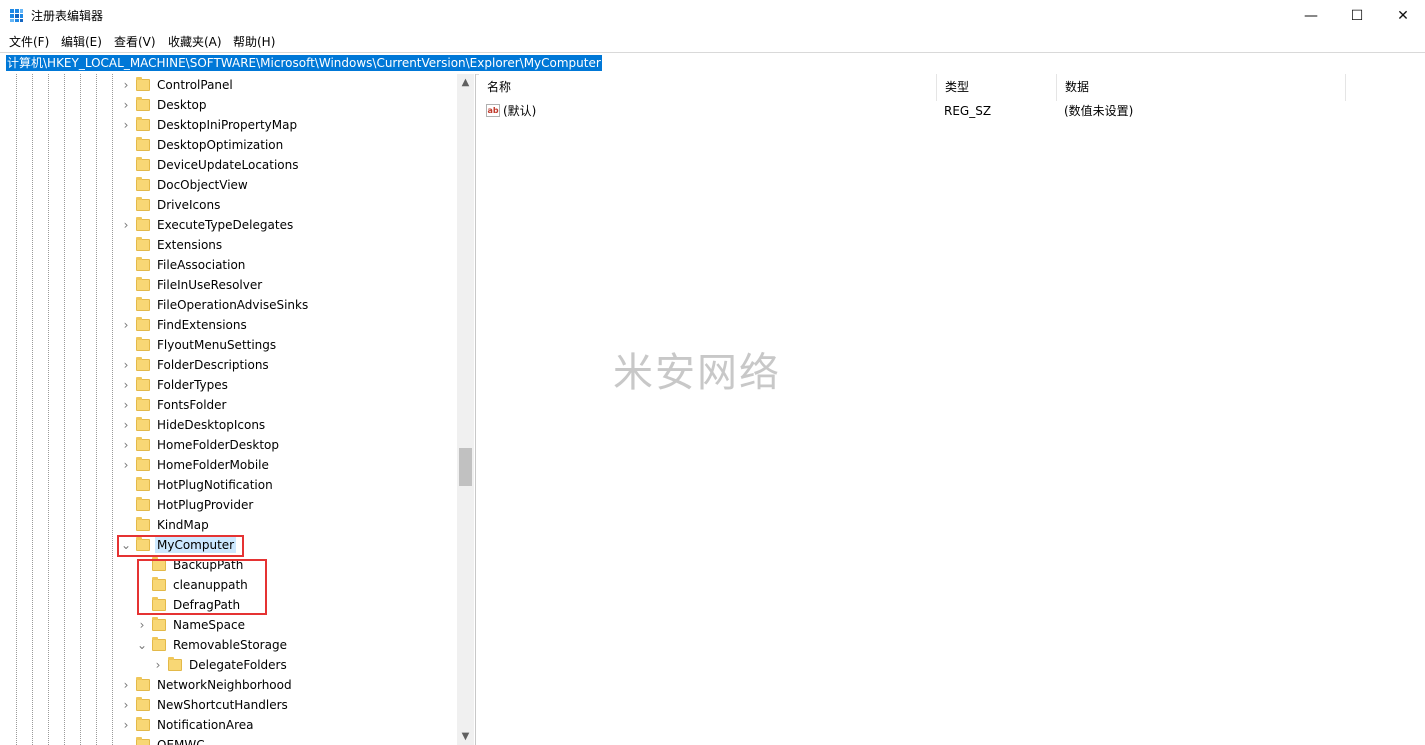 The image size is (1425, 745). I want to click on scroll-thumb, so click(465, 467).